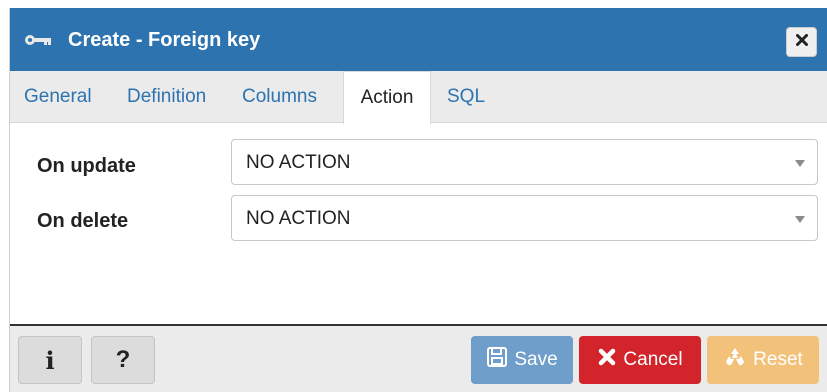  Describe the element at coordinates (738, 360) in the screenshot. I see `recycle-icon` at that location.